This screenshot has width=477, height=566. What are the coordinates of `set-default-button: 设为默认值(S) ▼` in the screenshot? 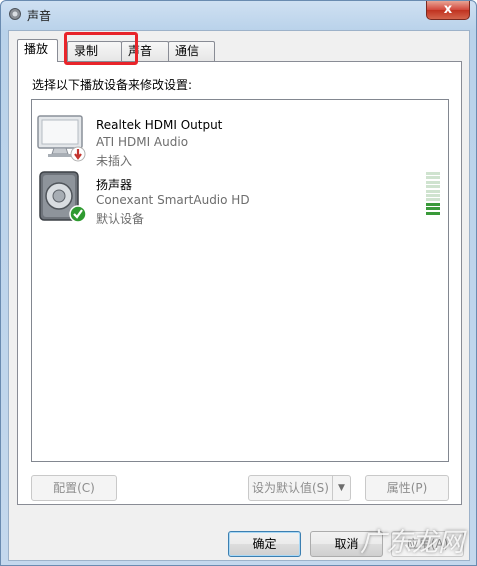 It's located at (299, 488).